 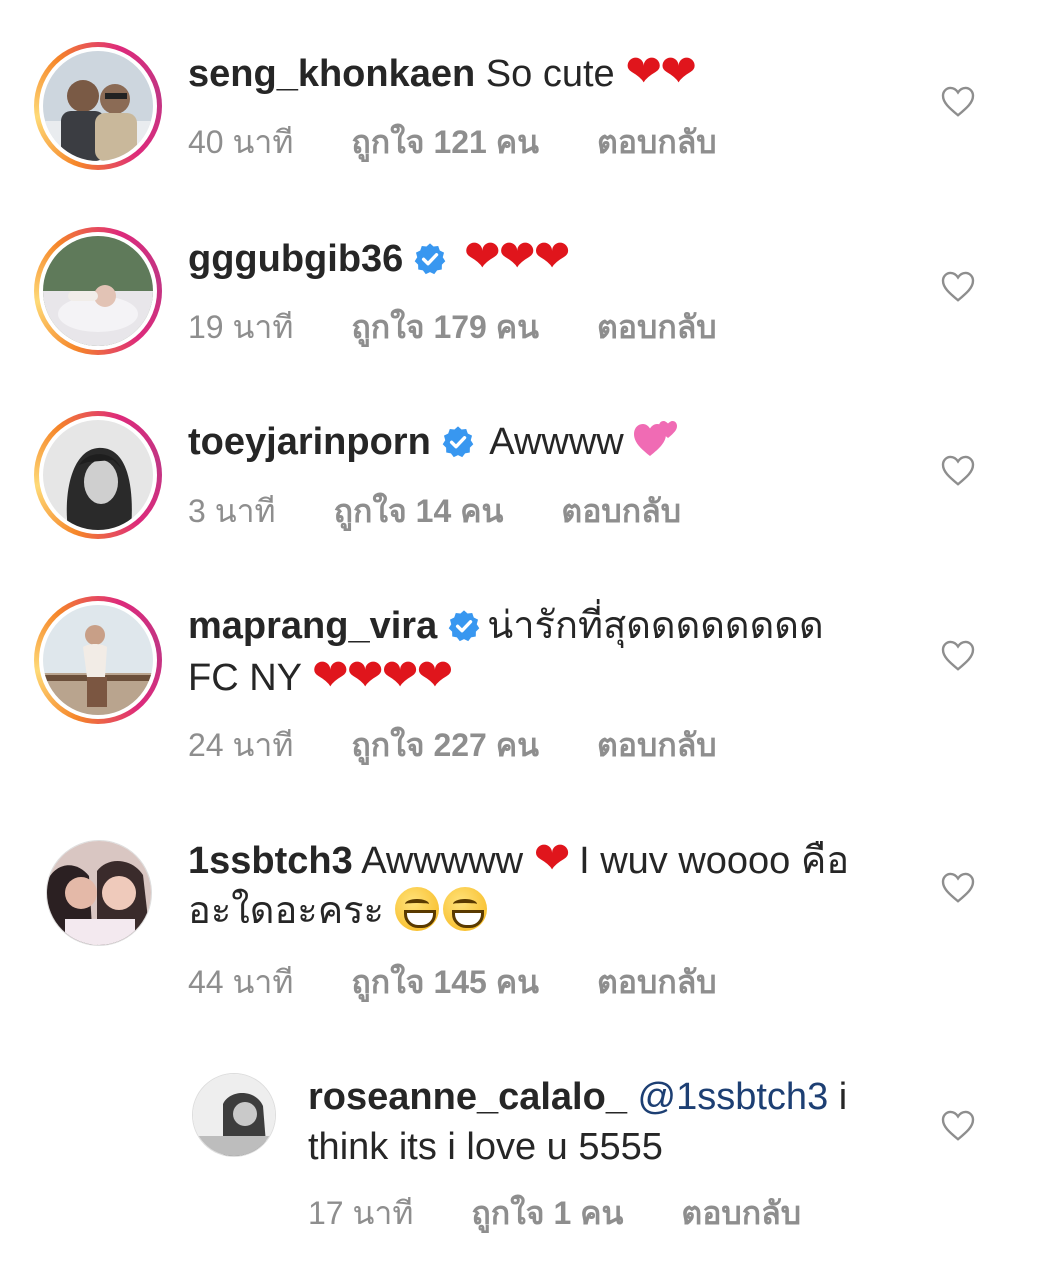 What do you see at coordinates (547, 1213) in the screenshot?
I see `comment-likes: ถูกใจ 1 คน` at bounding box center [547, 1213].